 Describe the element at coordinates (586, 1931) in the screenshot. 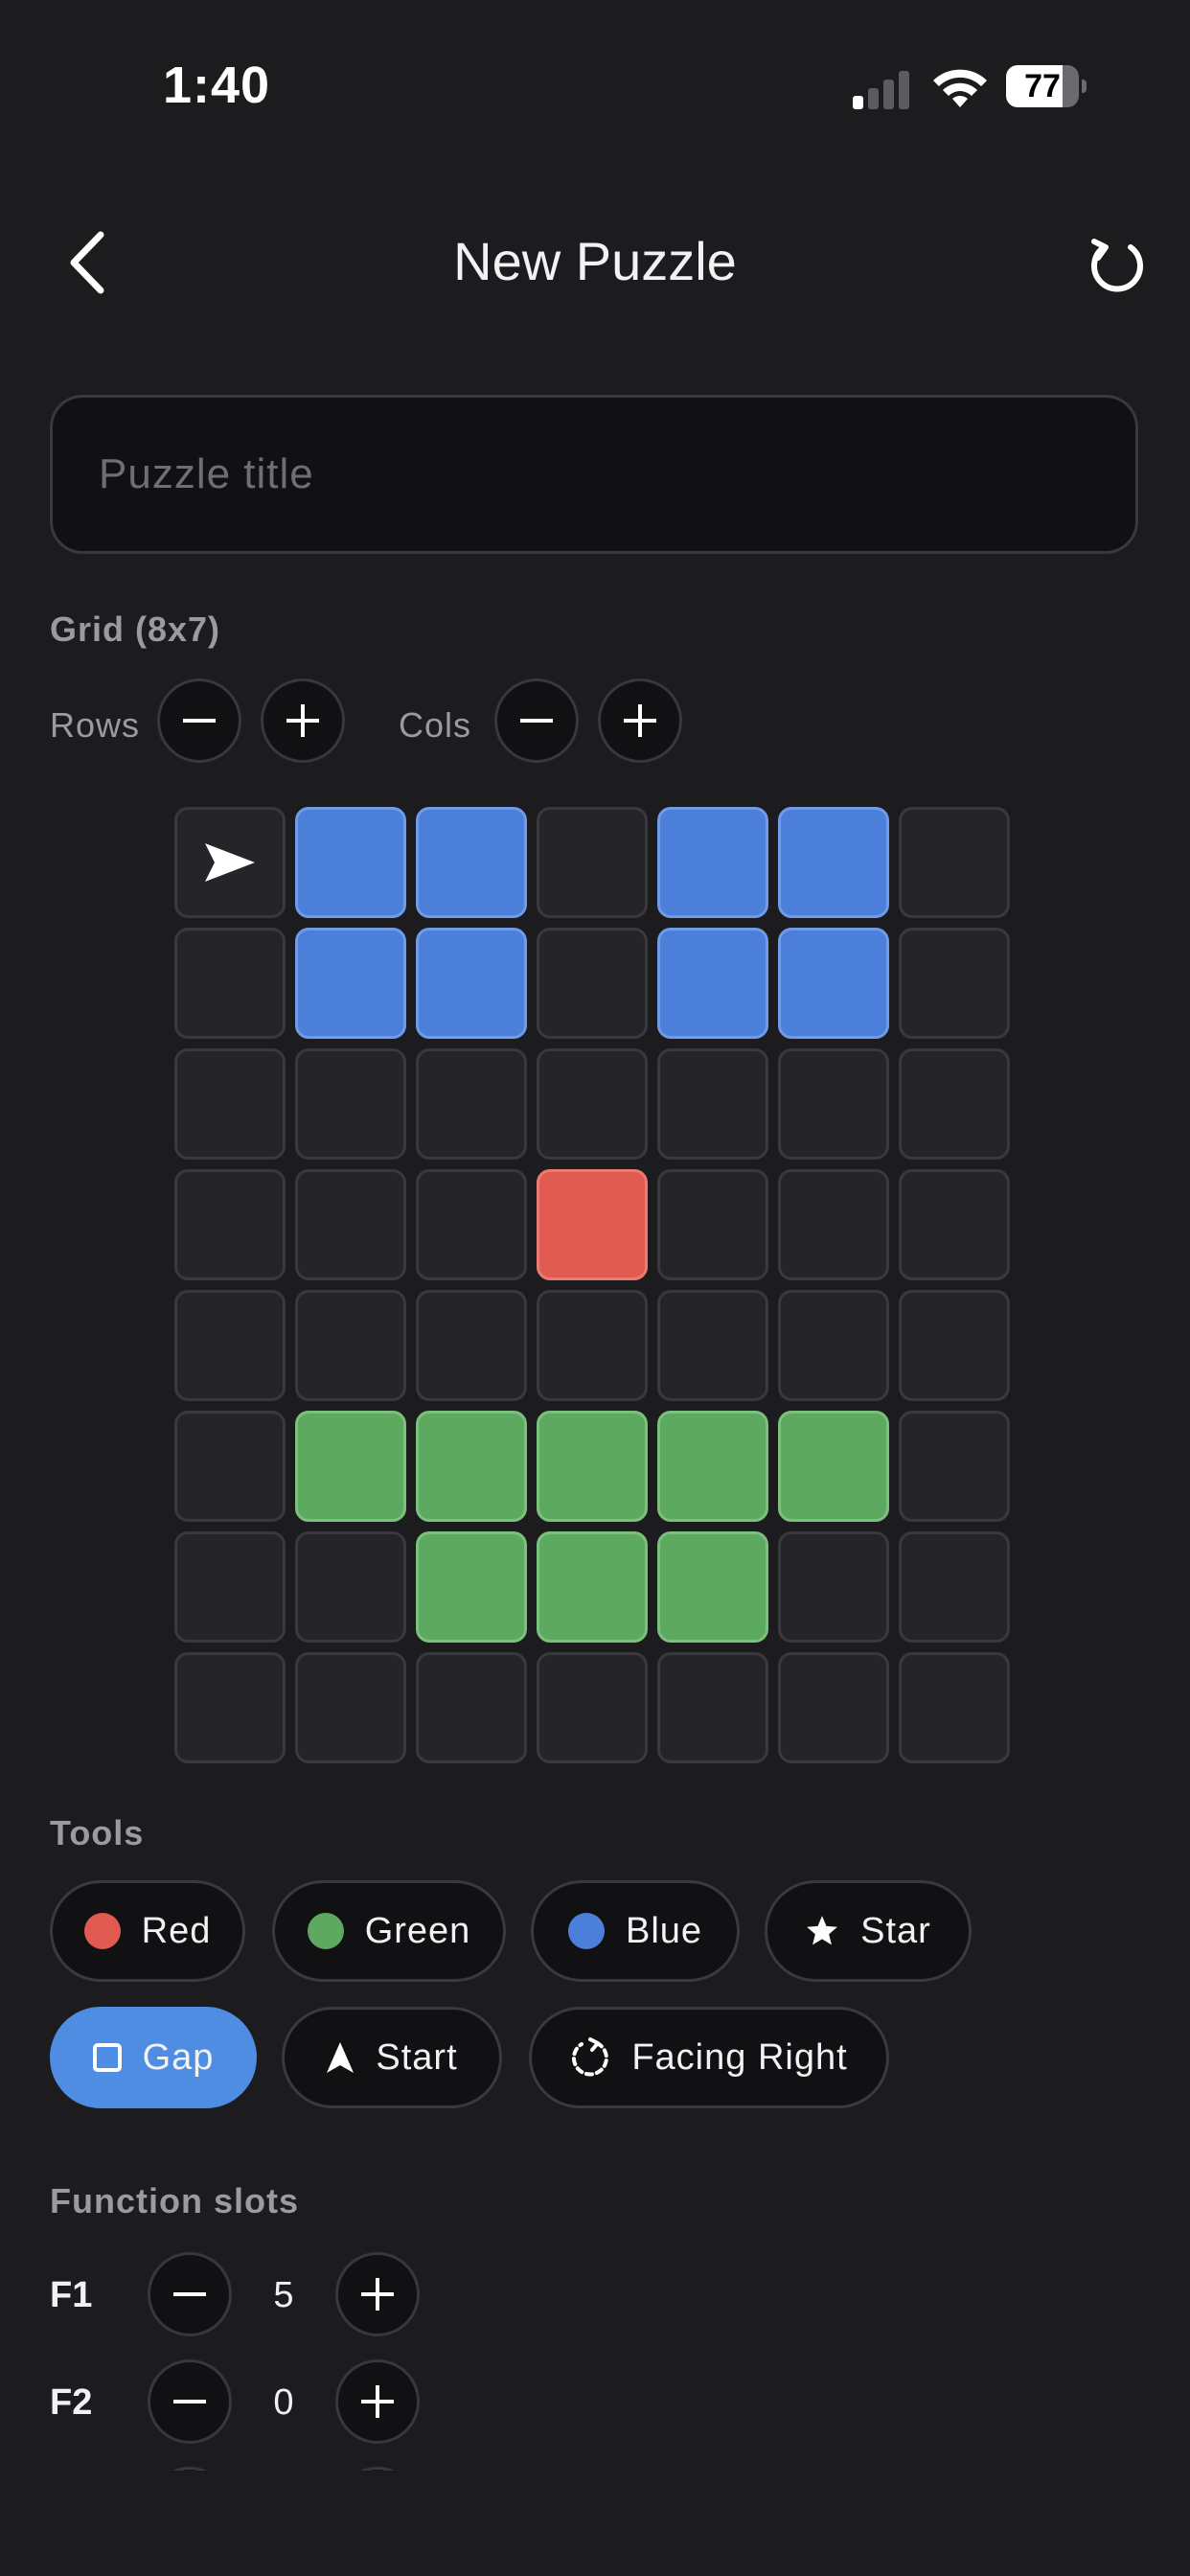

I see `blue-dot-icon` at that location.